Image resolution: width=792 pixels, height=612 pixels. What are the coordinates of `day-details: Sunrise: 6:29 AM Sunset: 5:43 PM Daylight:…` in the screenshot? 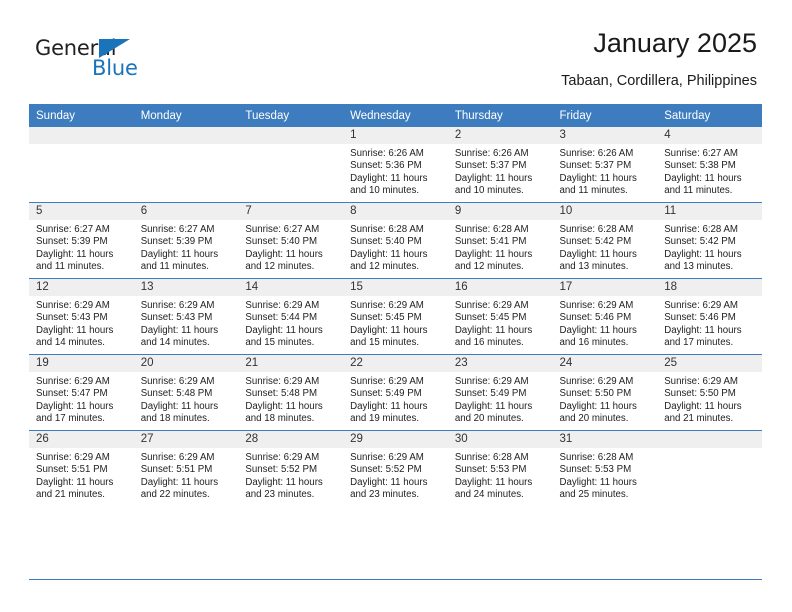 It's located at (186, 323).